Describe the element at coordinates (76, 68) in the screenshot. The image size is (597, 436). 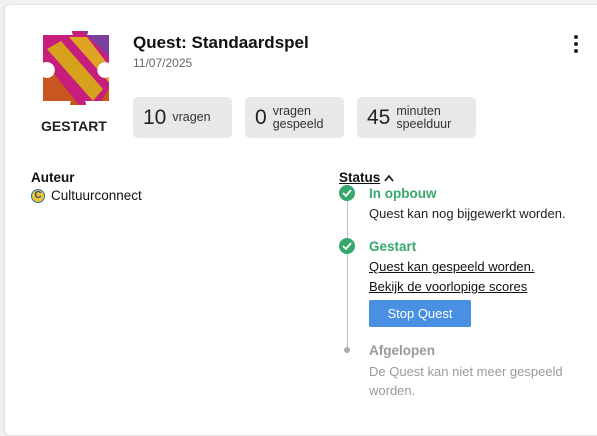
I see `puzzle-piece-logo` at that location.